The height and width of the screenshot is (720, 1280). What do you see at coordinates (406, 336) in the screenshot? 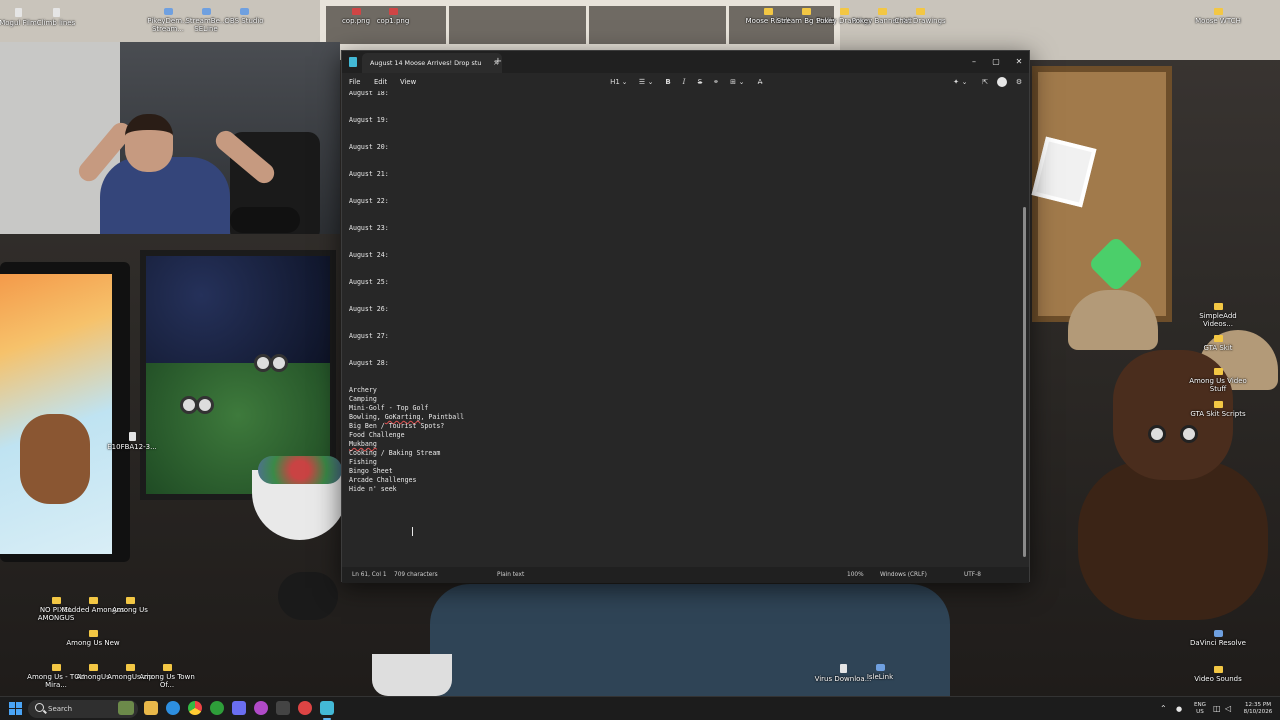
I see `editor-line: August 27:` at bounding box center [406, 336].